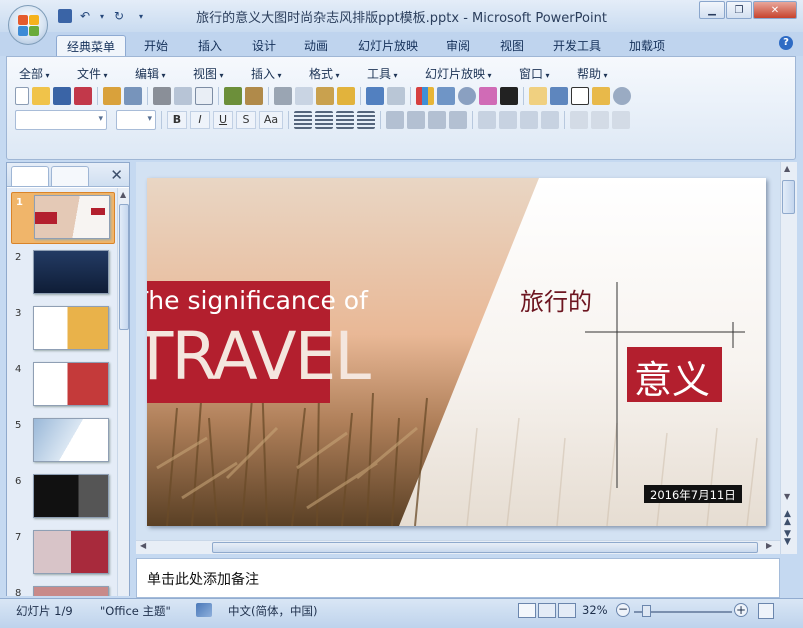  What do you see at coordinates (203, 579) in the screenshot?
I see `notes-placeholder: 单击此处添加备注` at bounding box center [203, 579].